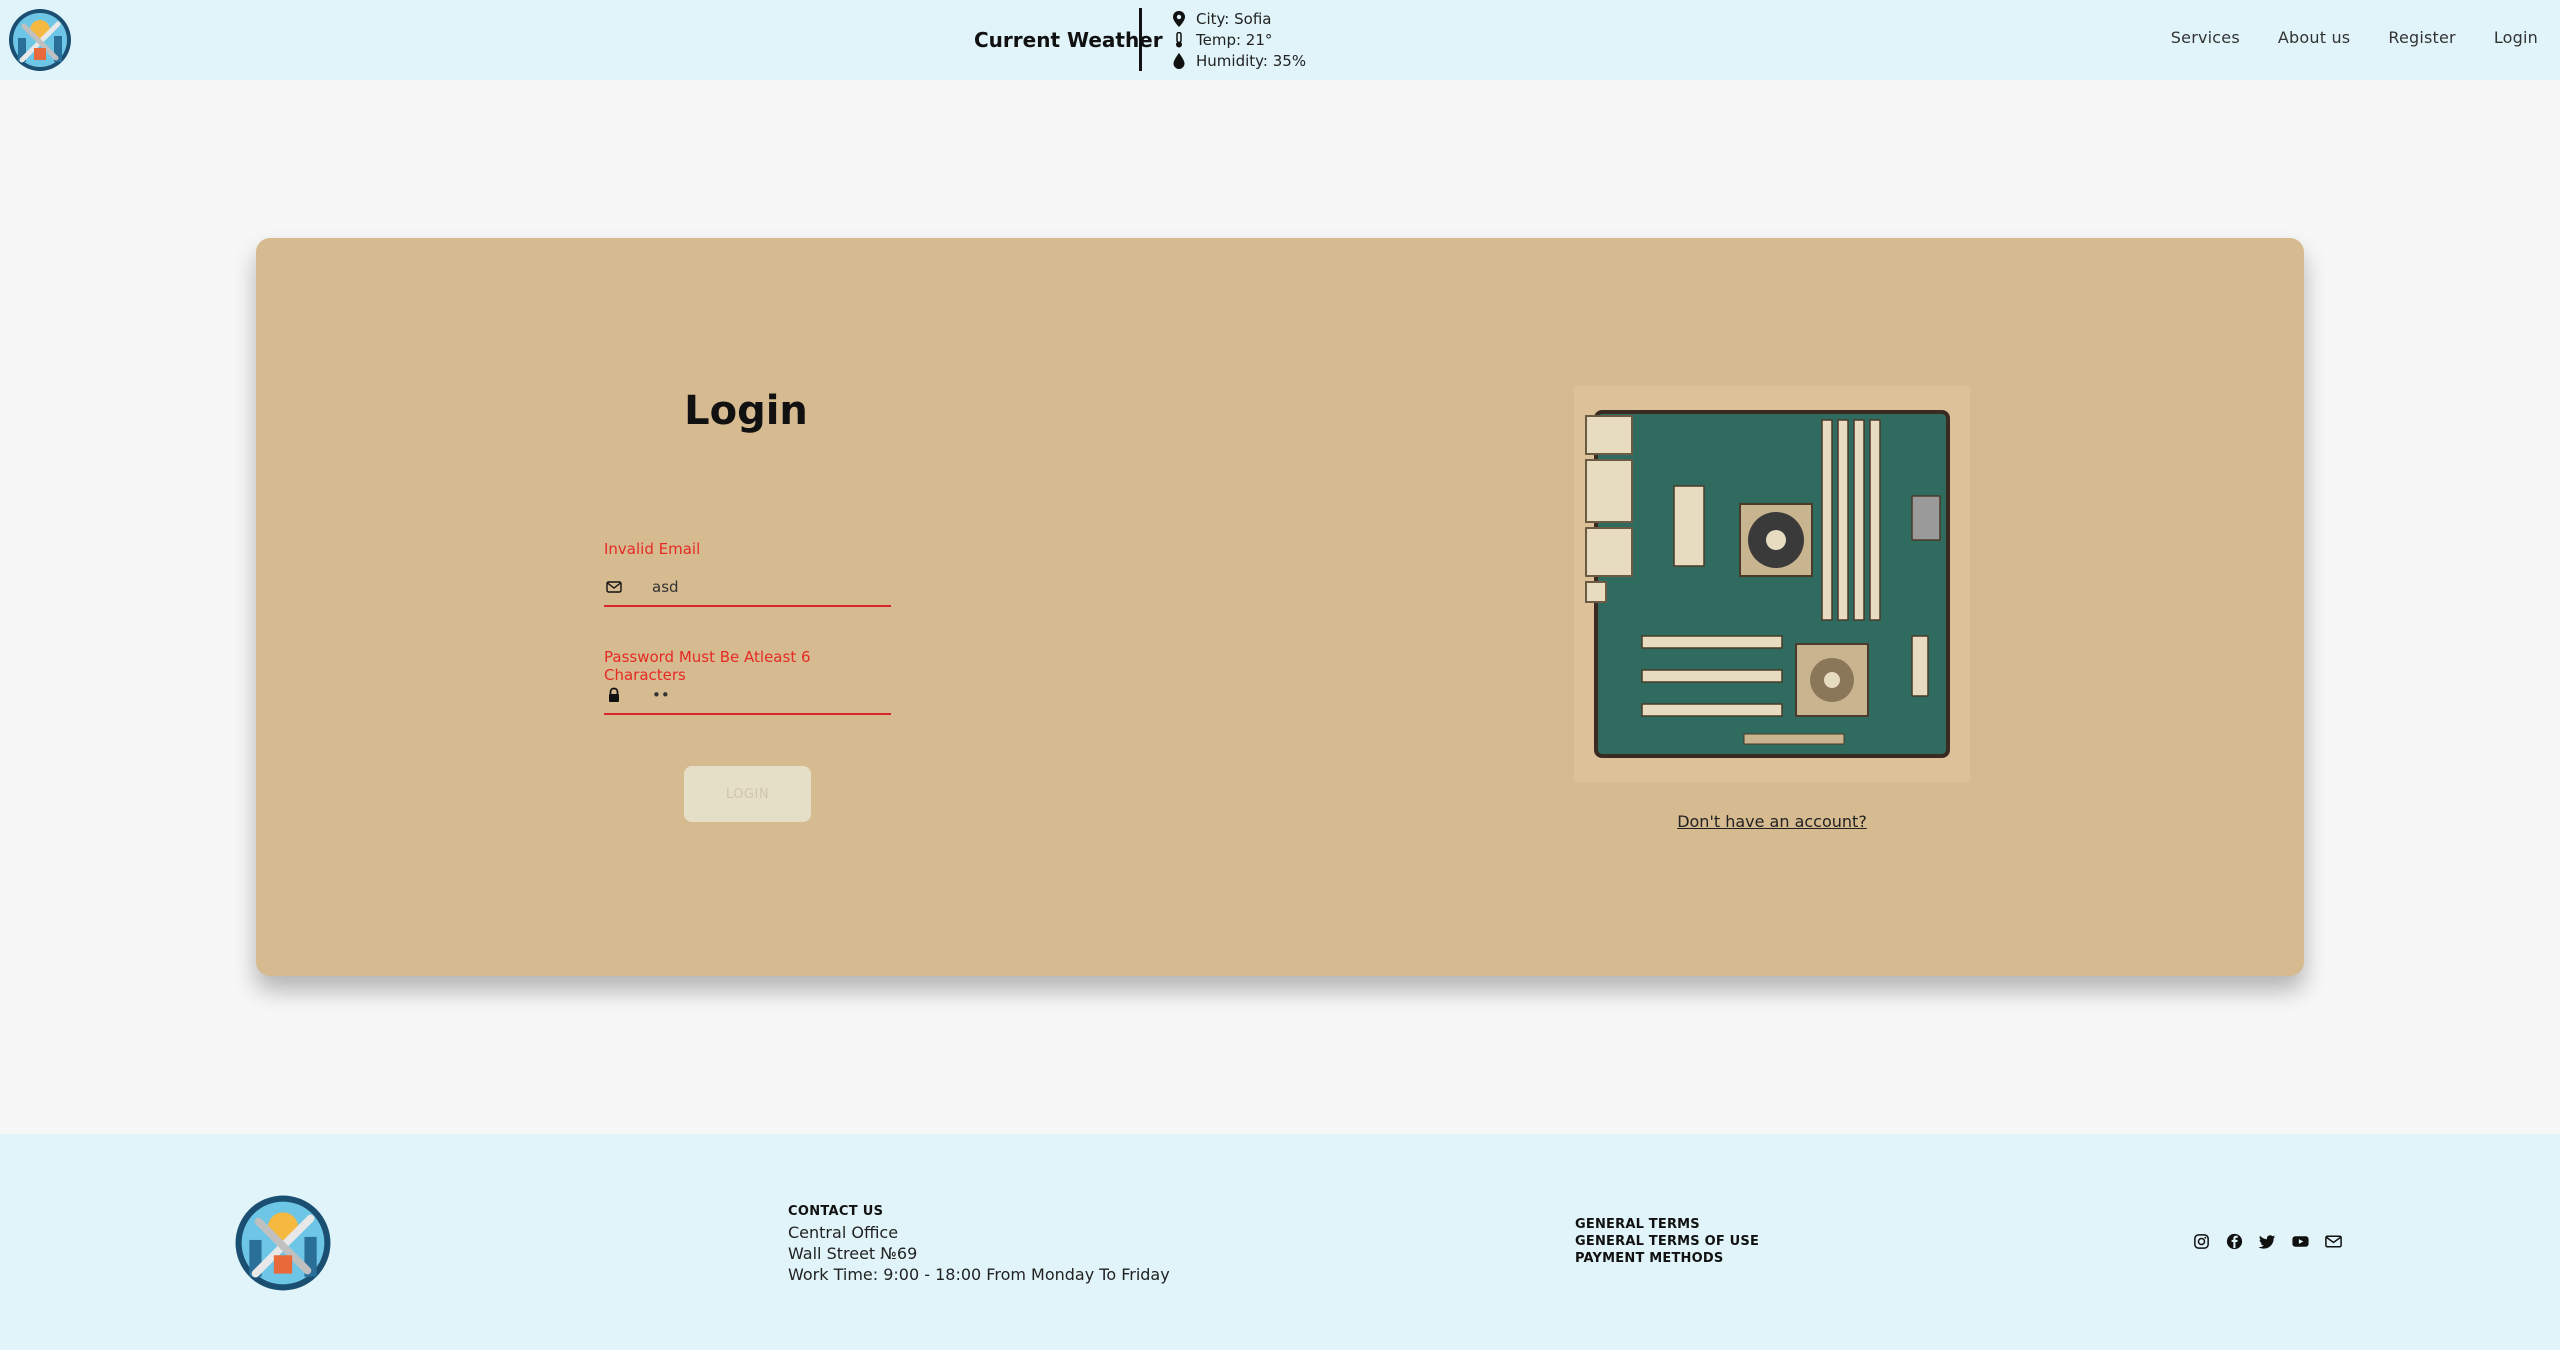  I want to click on footer-logo-icon, so click(283, 1243).